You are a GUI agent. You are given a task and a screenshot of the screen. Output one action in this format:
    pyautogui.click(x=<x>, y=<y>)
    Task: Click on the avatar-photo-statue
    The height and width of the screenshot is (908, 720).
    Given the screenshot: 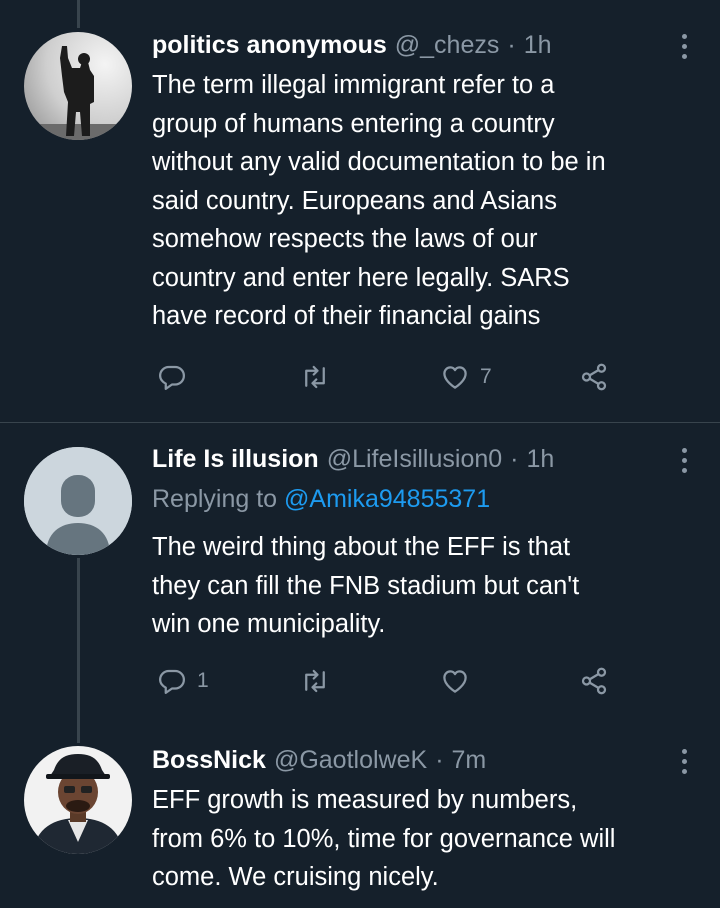 What is the action you would take?
    pyautogui.click(x=78, y=86)
    